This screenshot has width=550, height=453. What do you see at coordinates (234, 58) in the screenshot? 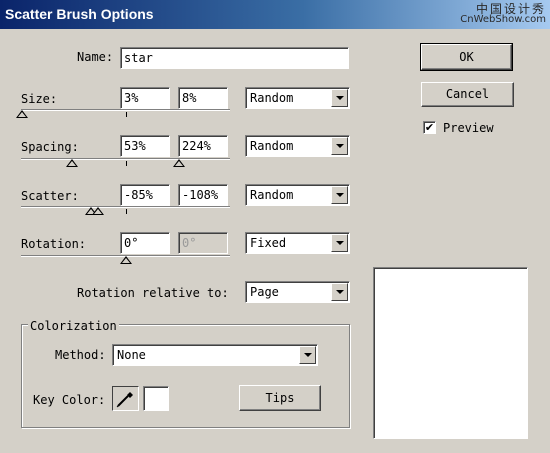
I see `name-input: star` at bounding box center [234, 58].